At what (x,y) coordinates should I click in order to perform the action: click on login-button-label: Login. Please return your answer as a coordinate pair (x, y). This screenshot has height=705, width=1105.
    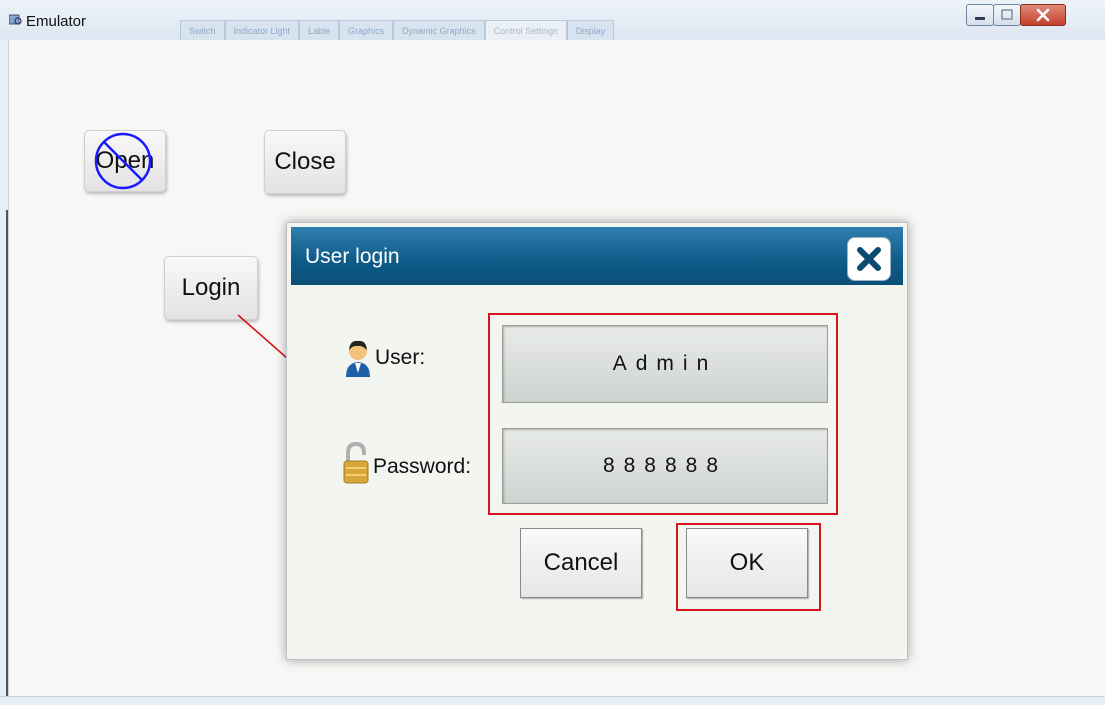
    Looking at the image, I should click on (211, 287).